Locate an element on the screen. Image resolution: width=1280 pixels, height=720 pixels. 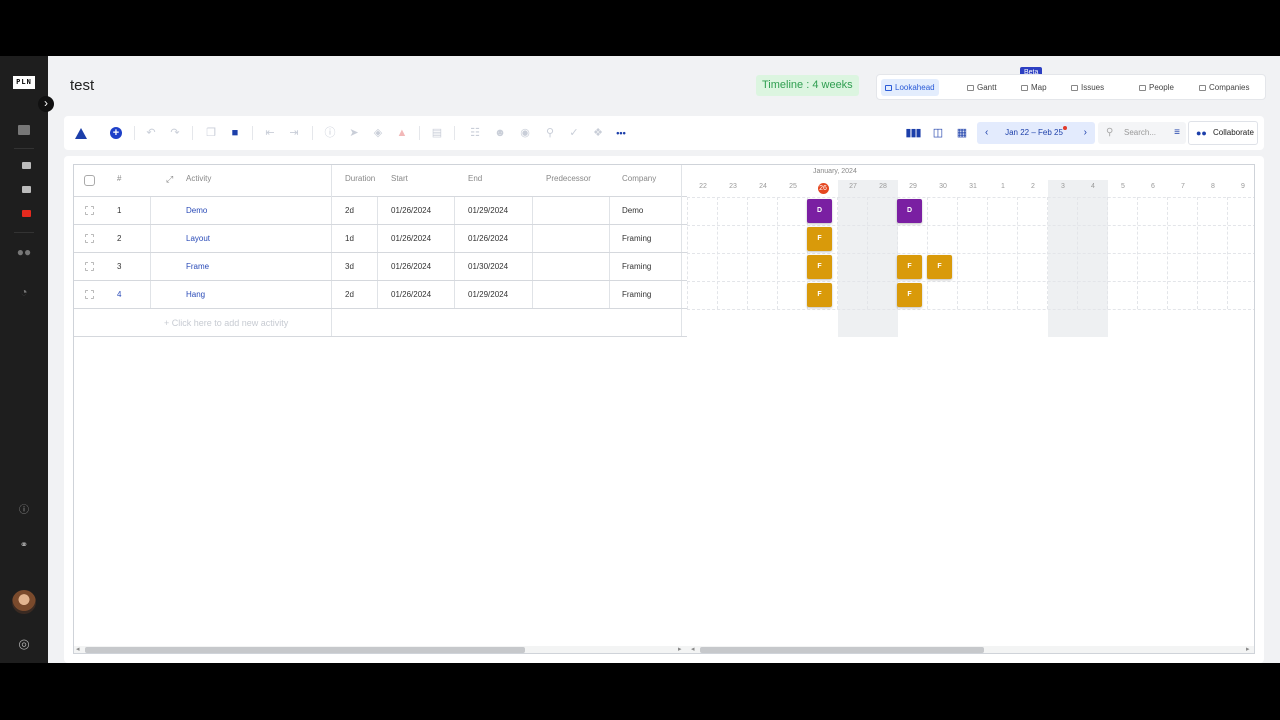
fill-color-icon: ◈ is located at coordinates (378, 133).